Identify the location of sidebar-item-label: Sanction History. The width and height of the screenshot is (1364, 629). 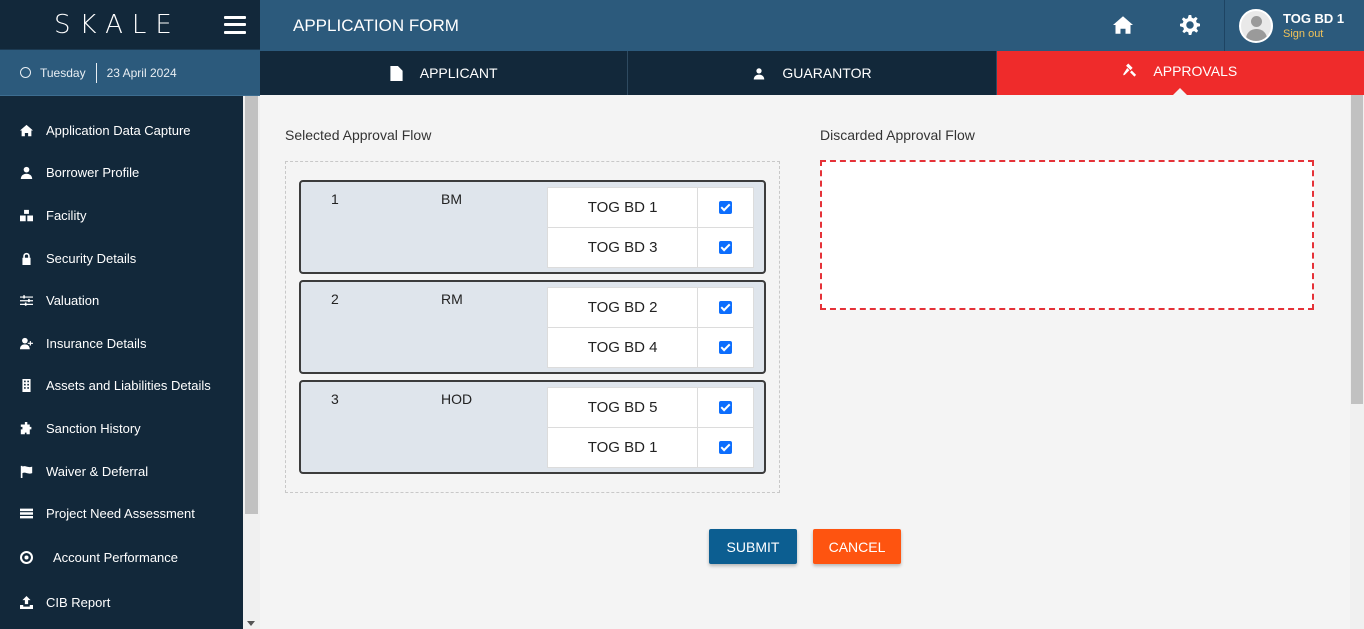
(93, 428).